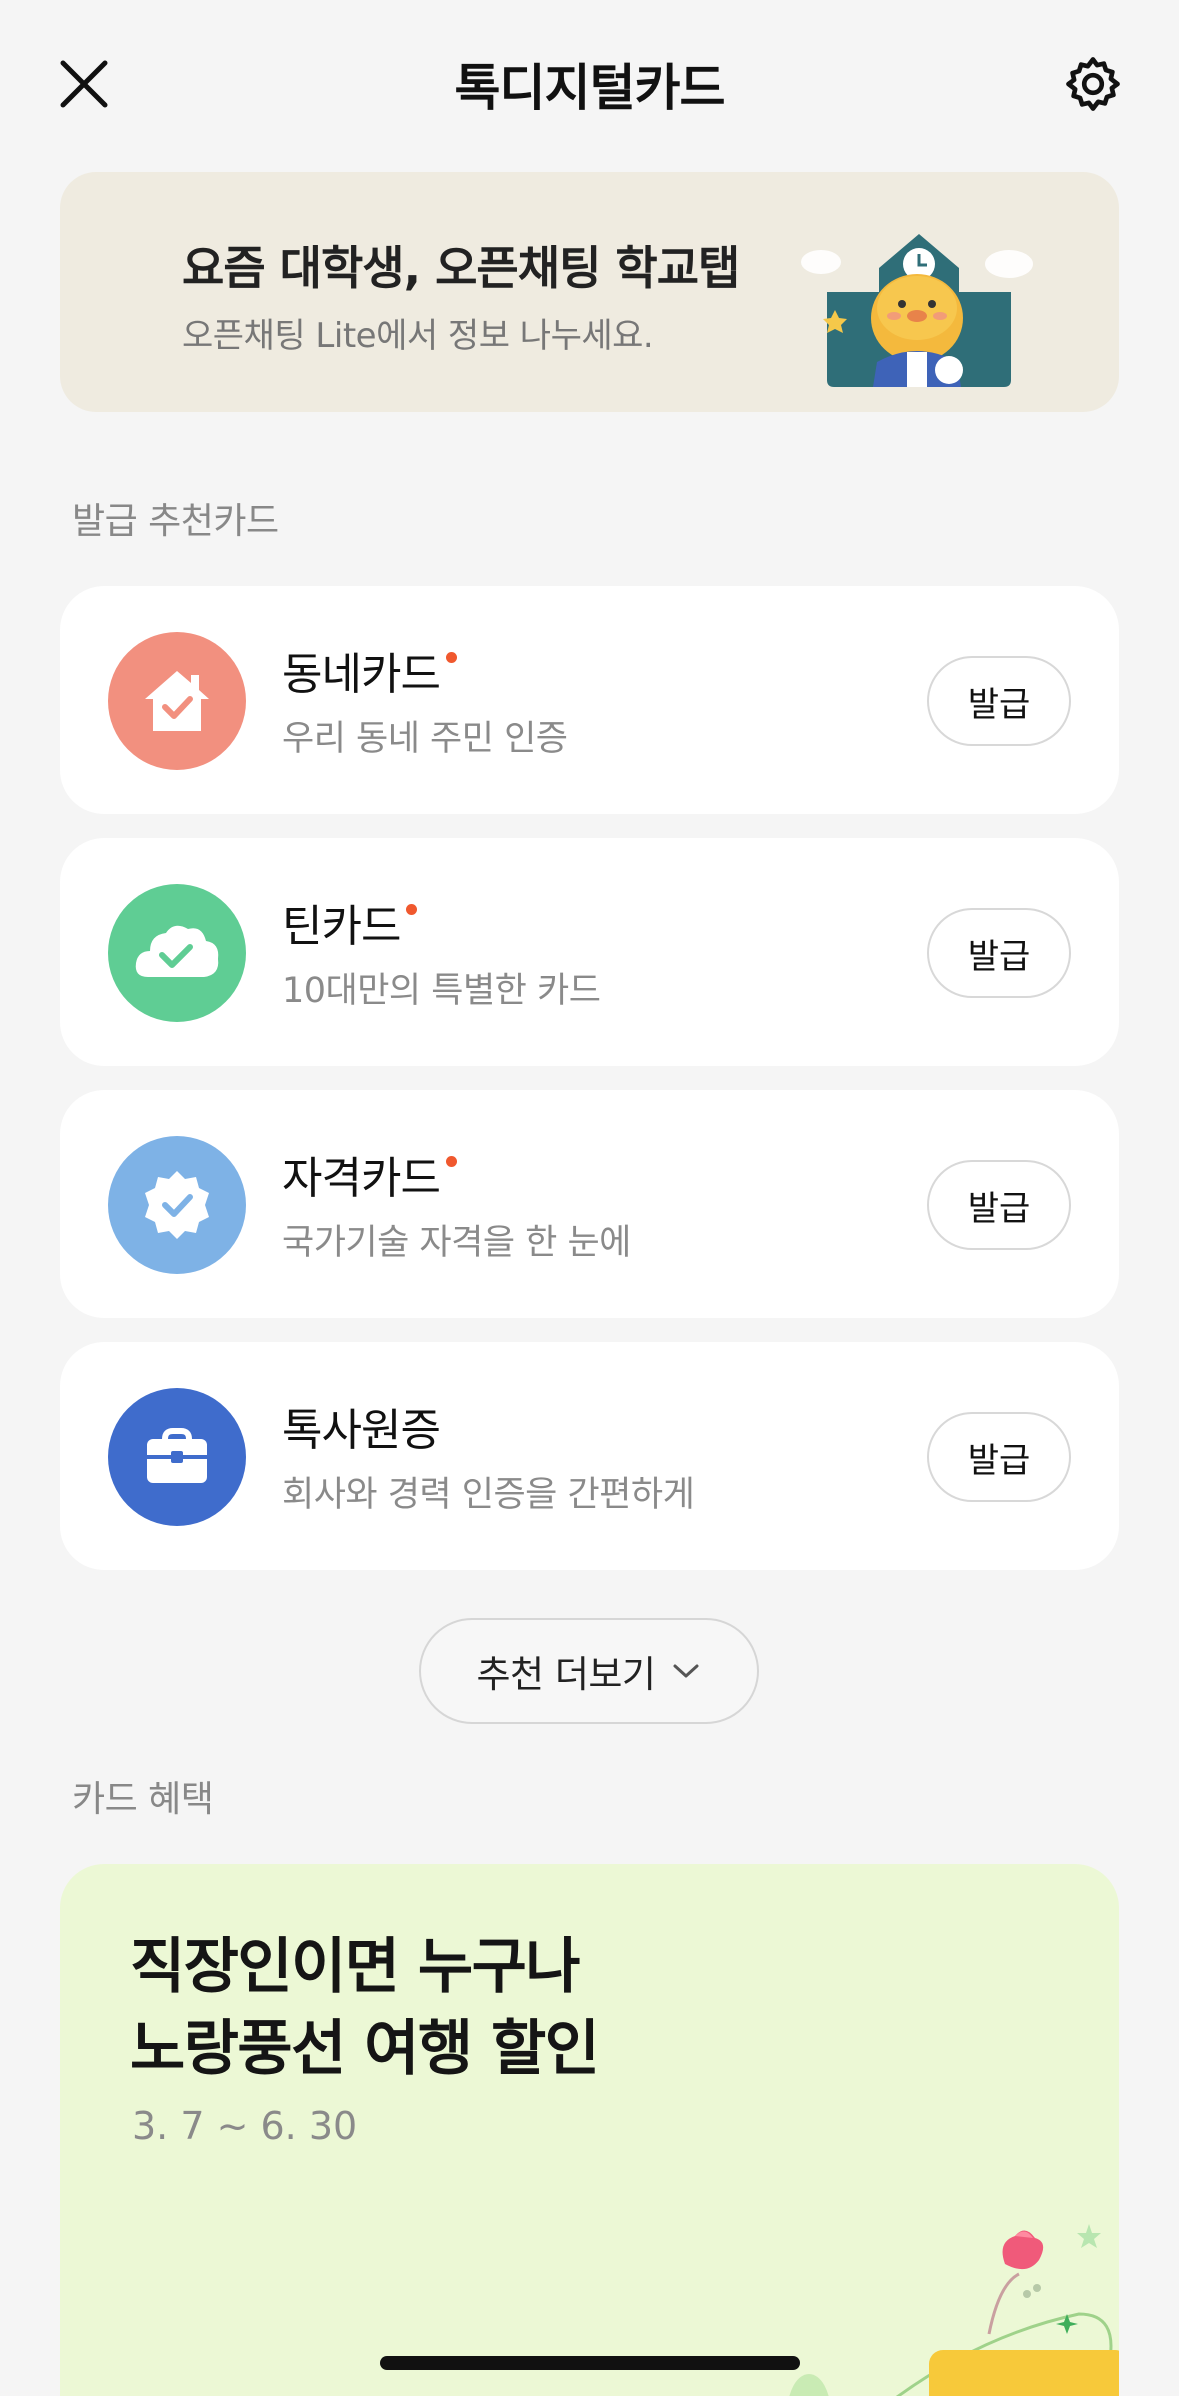  What do you see at coordinates (369, 670) in the screenshot?
I see `card-name: 동네카드` at bounding box center [369, 670].